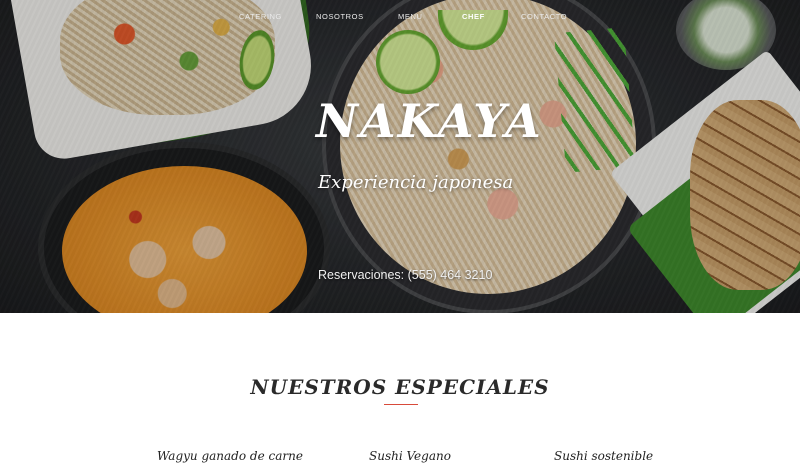  I want to click on lime-wedge-image, so click(257, 60).